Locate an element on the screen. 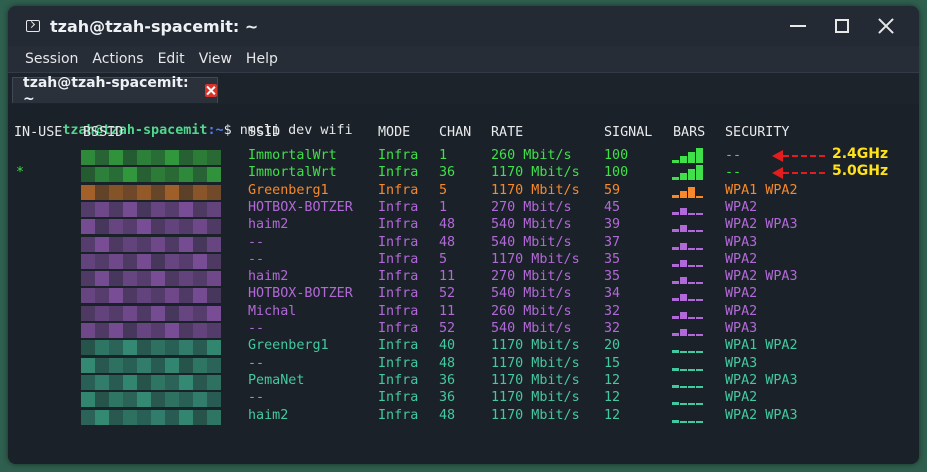 The width and height of the screenshot is (927, 472). row-security: WPA2 is located at coordinates (741, 207).